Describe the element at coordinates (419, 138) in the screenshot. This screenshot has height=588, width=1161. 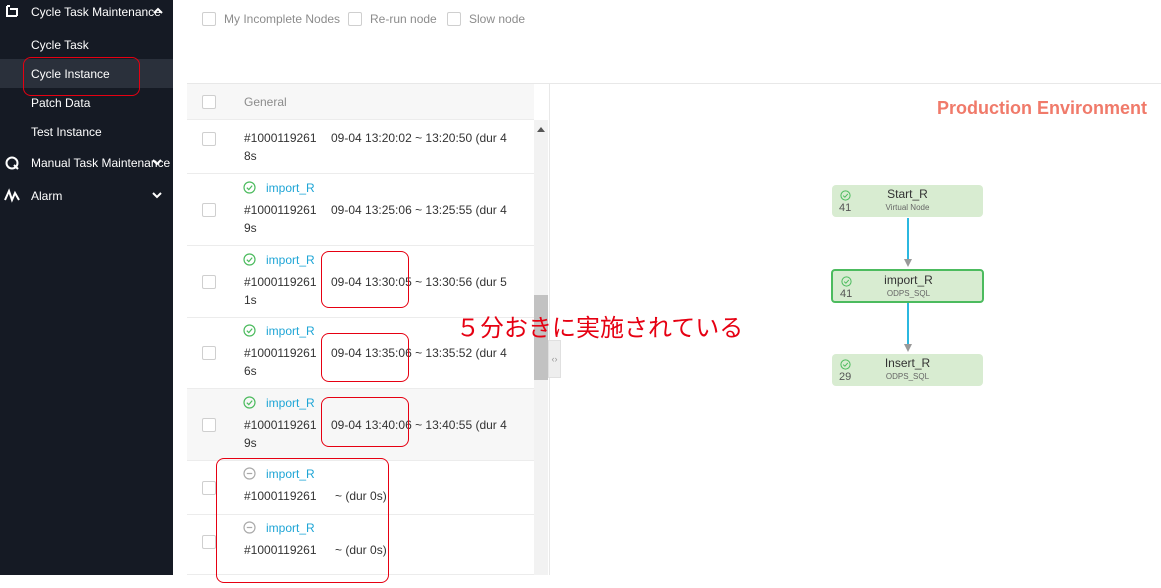
I see `instance-time: 09-04 13:20:02 ~ 13:20:50 (dur 4` at that location.